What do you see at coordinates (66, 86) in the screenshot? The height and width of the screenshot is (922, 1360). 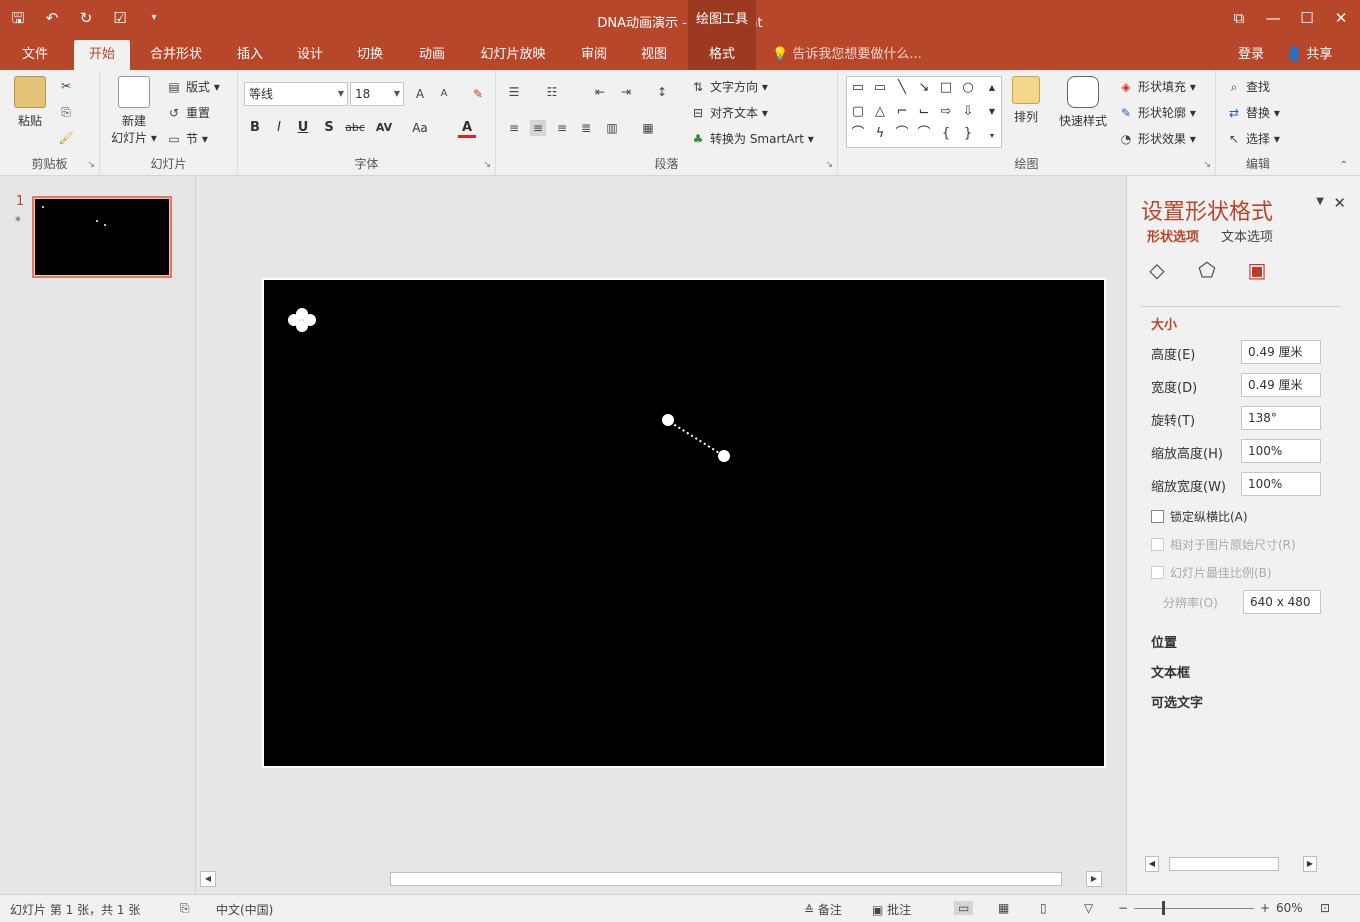 I see `cut-button: ✂` at bounding box center [66, 86].